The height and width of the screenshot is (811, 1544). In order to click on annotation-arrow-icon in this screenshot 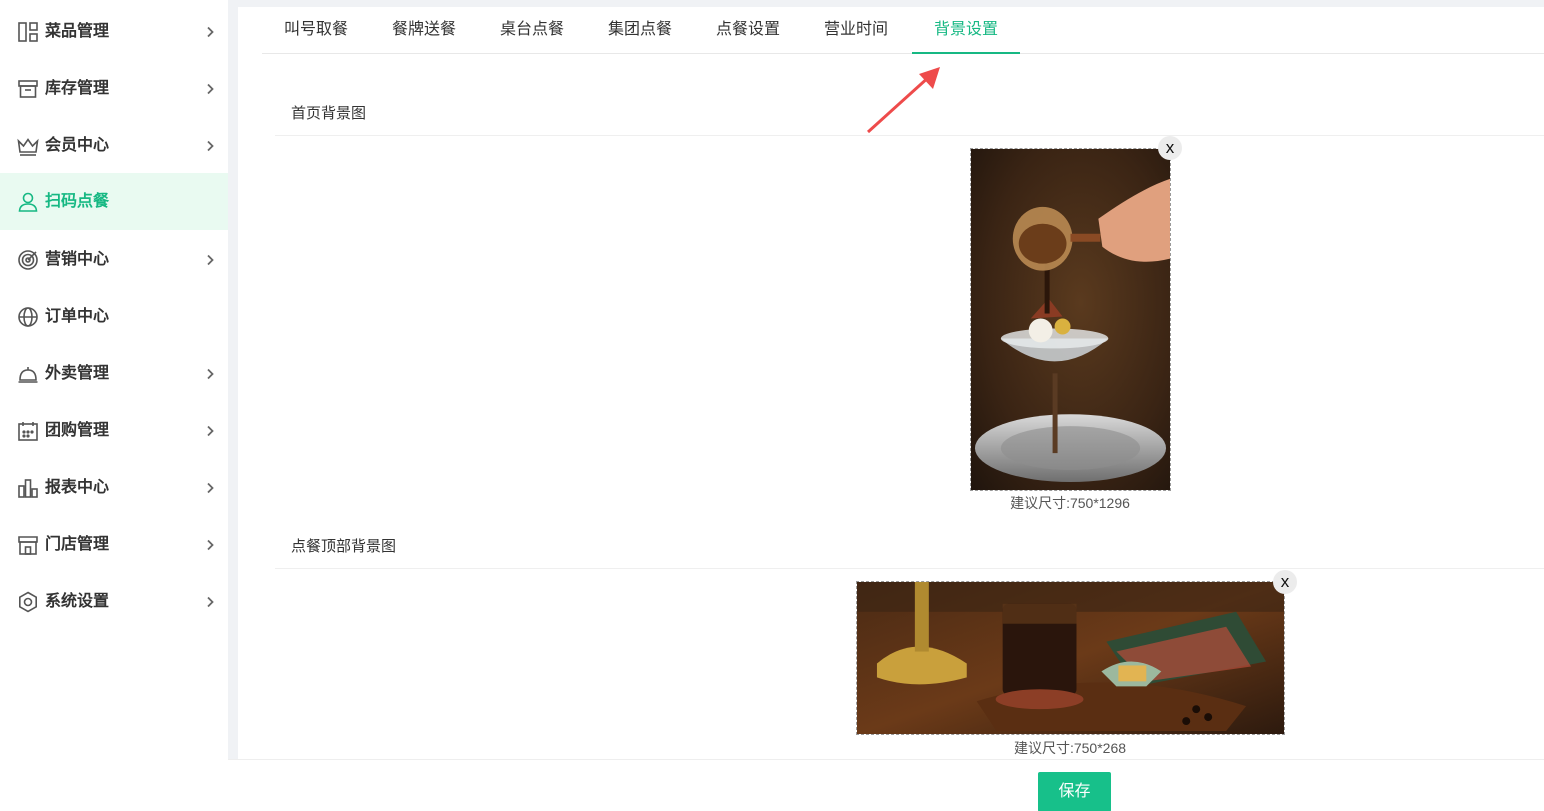, I will do `click(903, 100)`.